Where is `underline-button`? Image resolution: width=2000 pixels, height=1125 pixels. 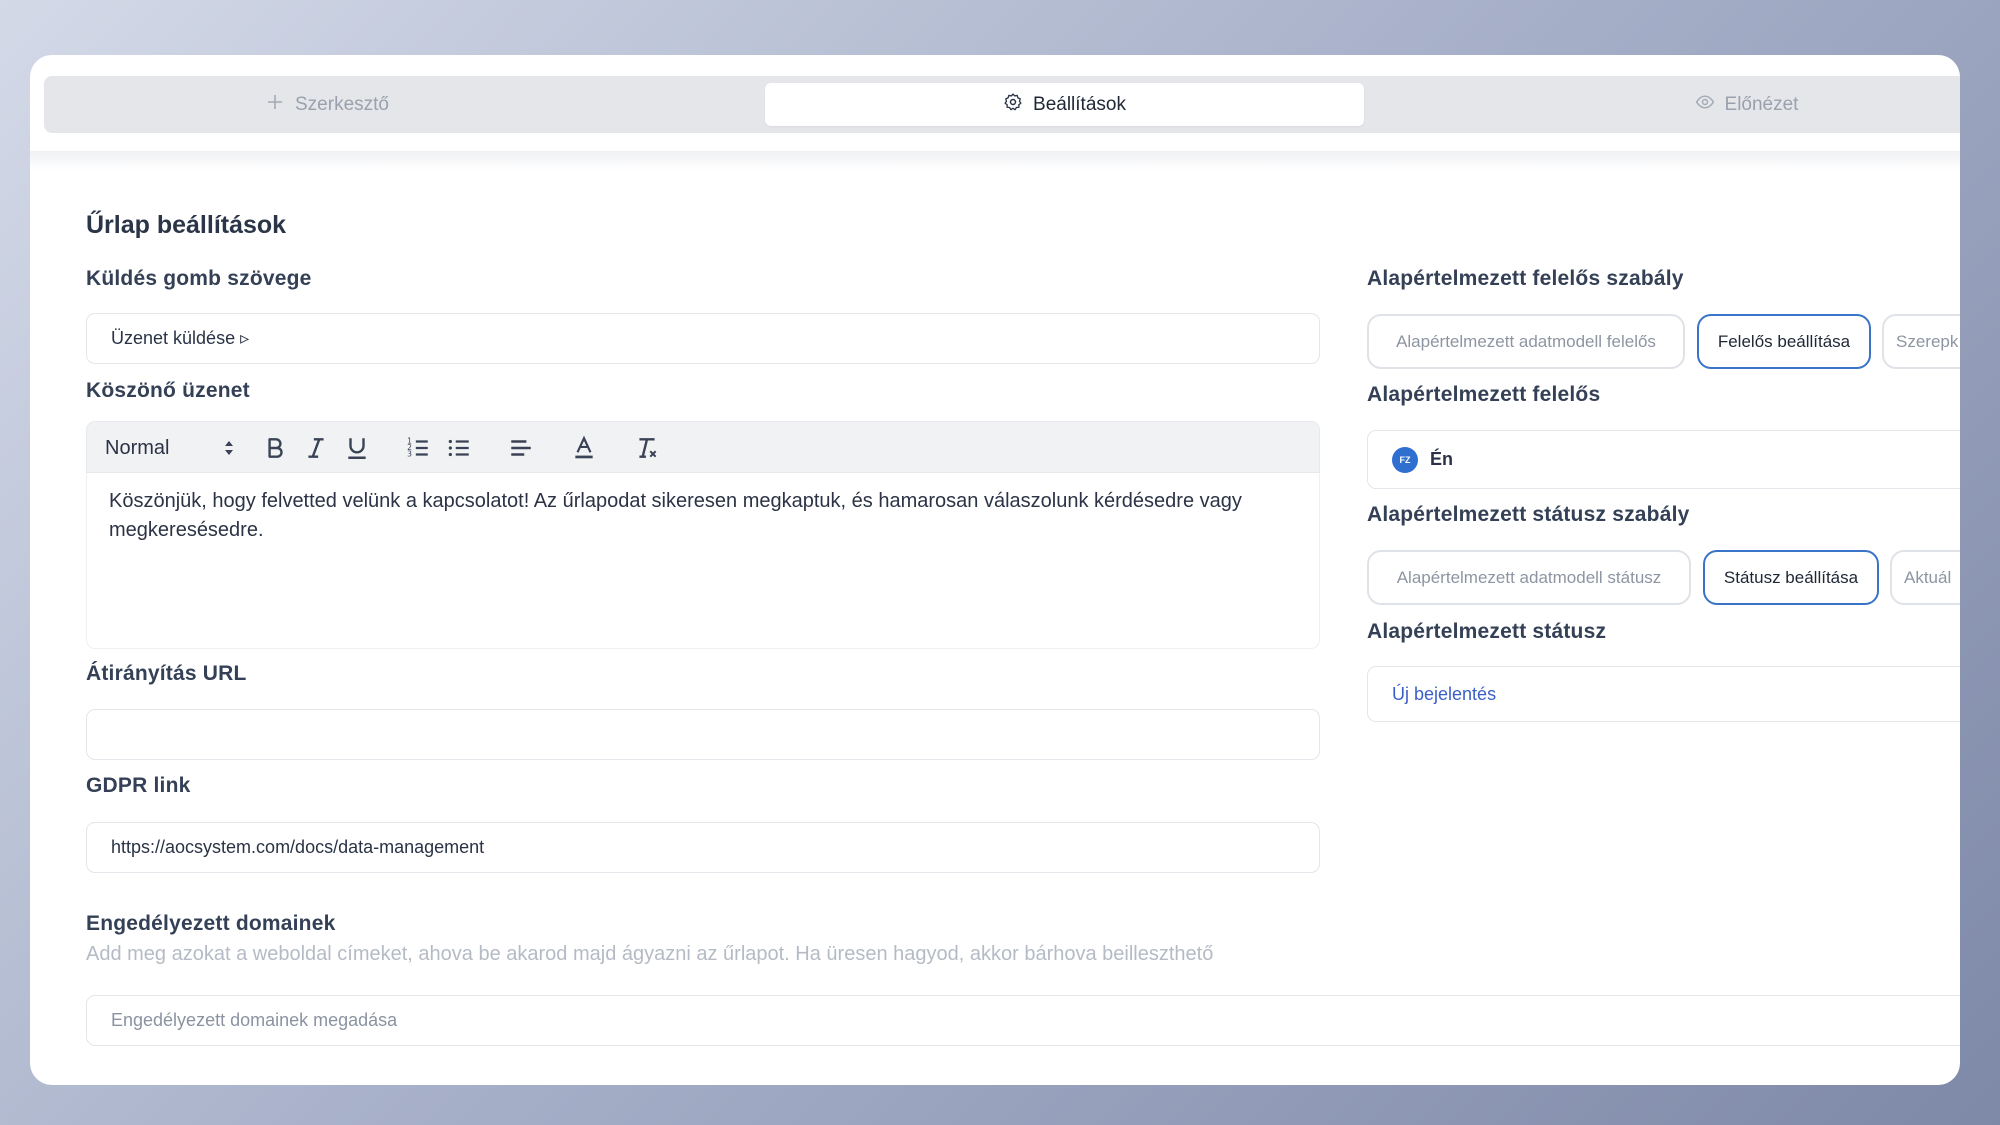
underline-button is located at coordinates (357, 448).